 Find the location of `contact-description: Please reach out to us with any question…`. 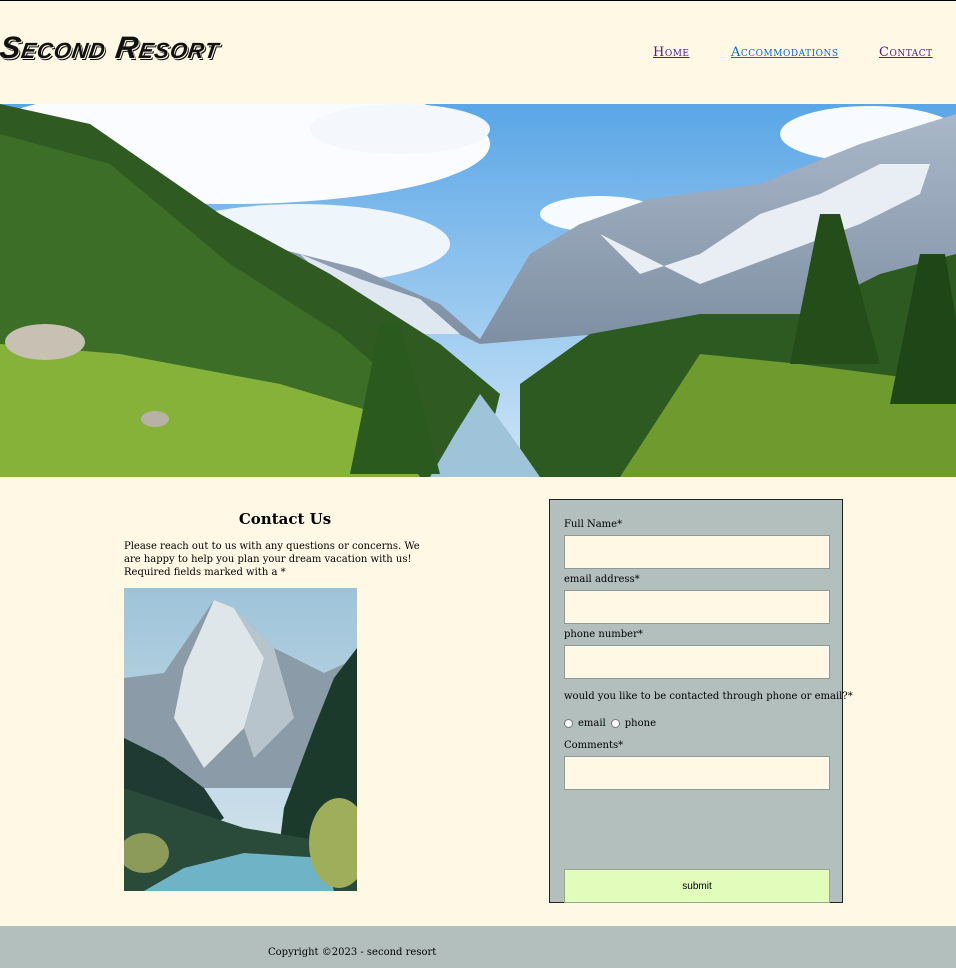

contact-description: Please reach out to us with any question… is located at coordinates (272, 559).